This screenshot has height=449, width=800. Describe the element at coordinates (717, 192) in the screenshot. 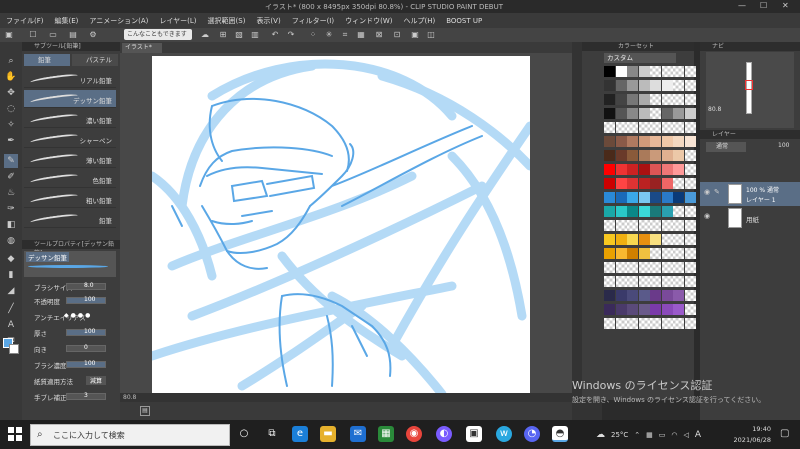

I see `pen-lock-icon: ✎` at that location.